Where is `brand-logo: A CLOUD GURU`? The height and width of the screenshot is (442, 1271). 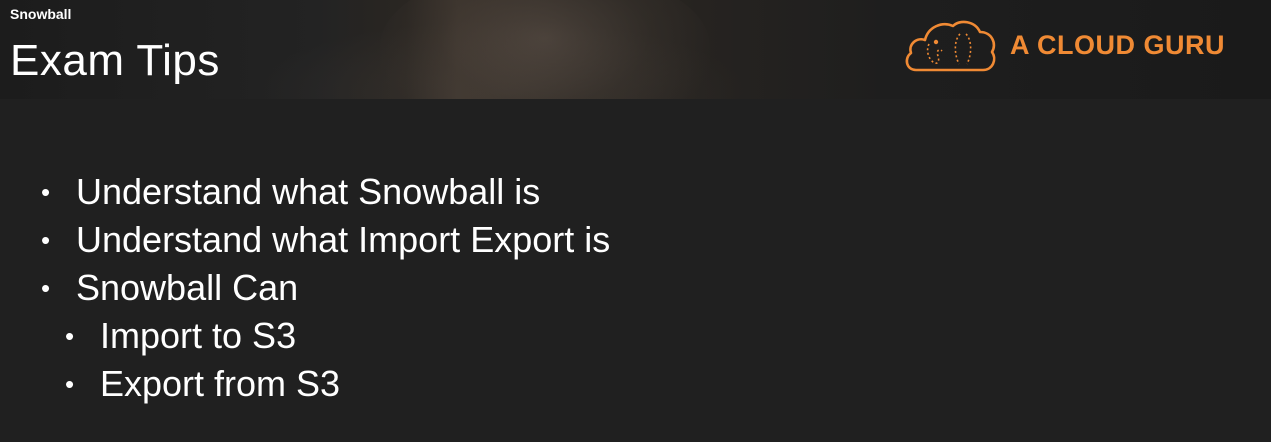
brand-logo: A CLOUD GURU is located at coordinates (1077, 46).